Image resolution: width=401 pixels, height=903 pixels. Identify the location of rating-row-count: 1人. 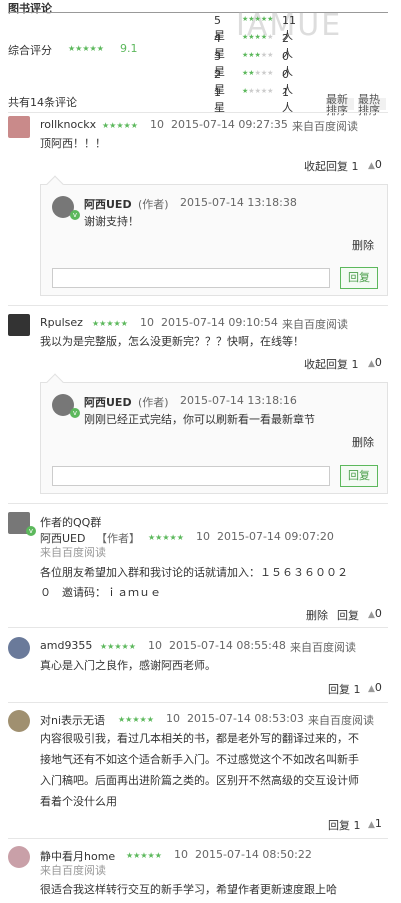
(287, 100).